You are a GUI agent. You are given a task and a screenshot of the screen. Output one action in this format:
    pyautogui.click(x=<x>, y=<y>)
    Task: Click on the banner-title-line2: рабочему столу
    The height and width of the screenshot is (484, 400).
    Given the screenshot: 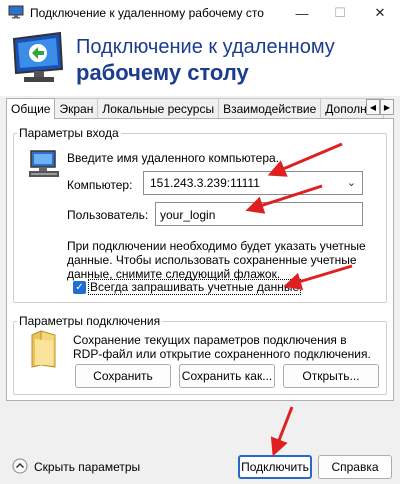 What is the action you would take?
    pyautogui.click(x=162, y=72)
    